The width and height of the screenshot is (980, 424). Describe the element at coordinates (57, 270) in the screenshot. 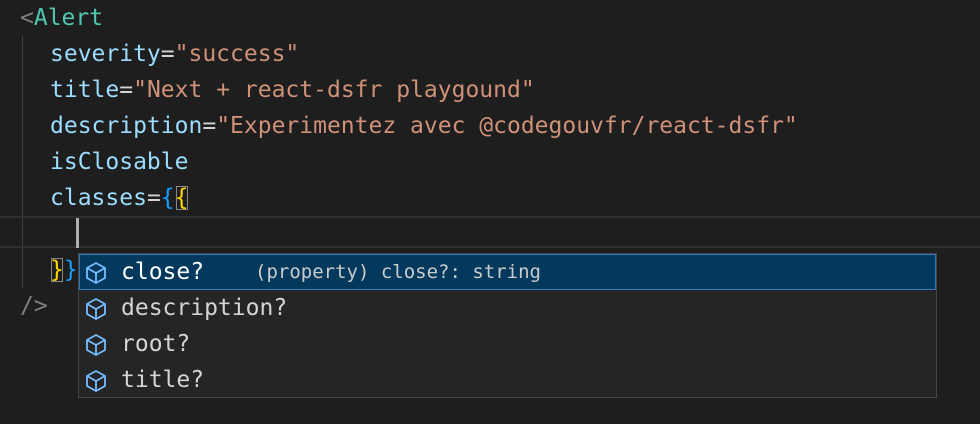

I see `object-brace-close: }` at that location.